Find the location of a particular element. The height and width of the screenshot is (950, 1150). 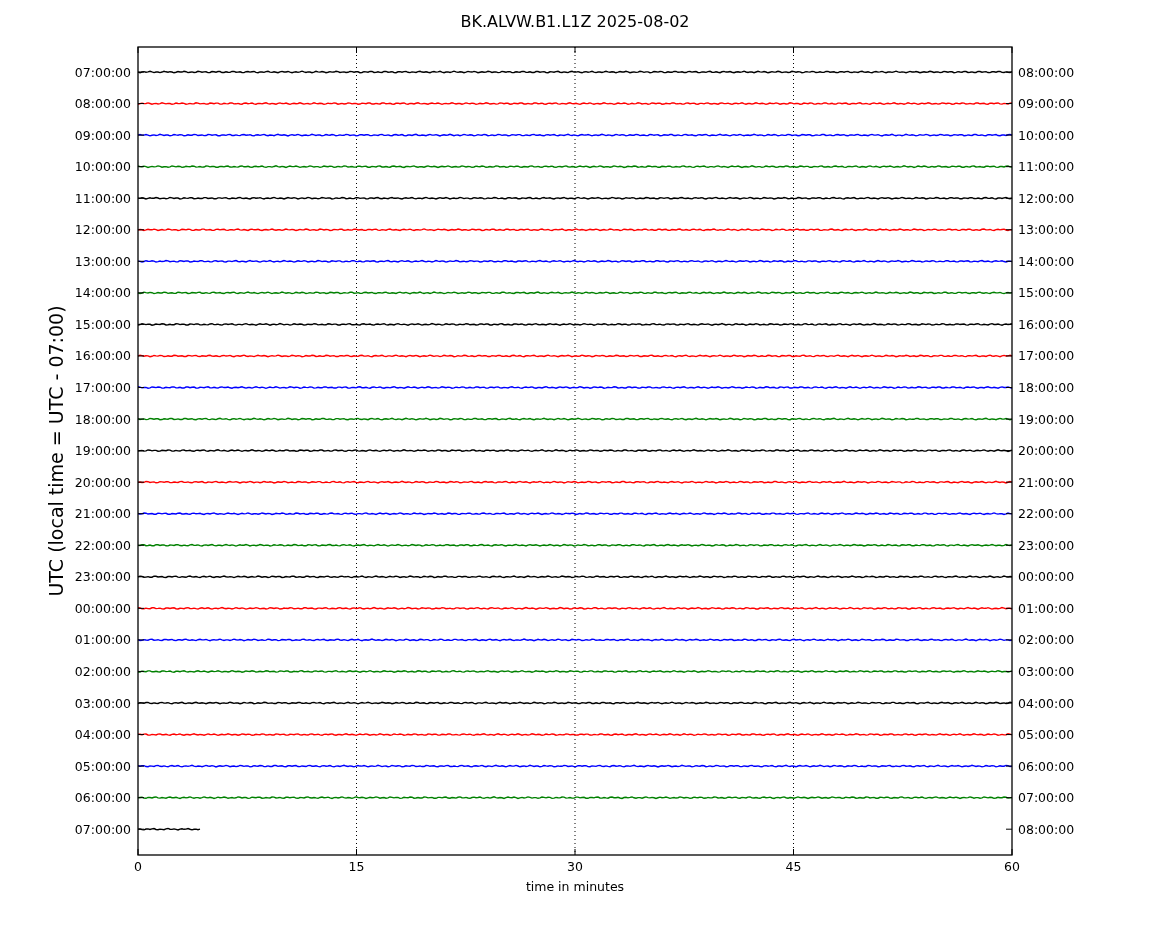

x-tick-label: 0 is located at coordinates (138, 866).